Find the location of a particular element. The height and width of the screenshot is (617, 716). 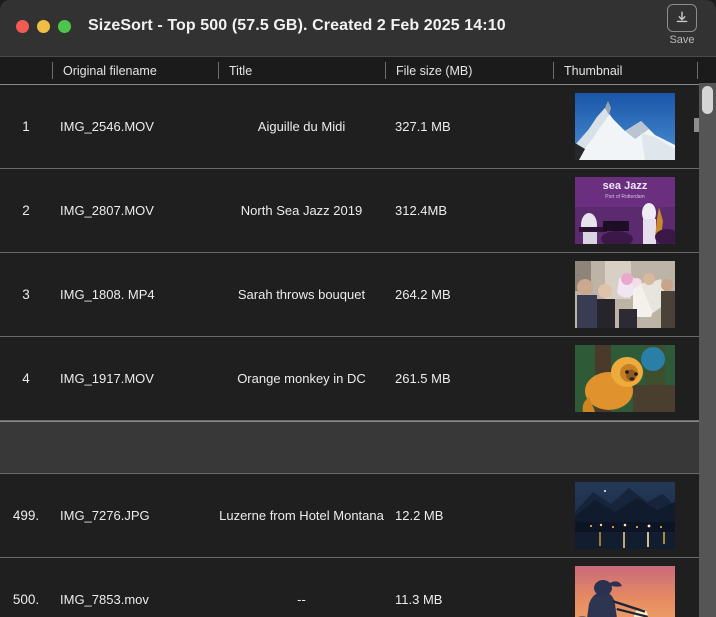

row-filesize: 11.3 MB is located at coordinates (419, 599).